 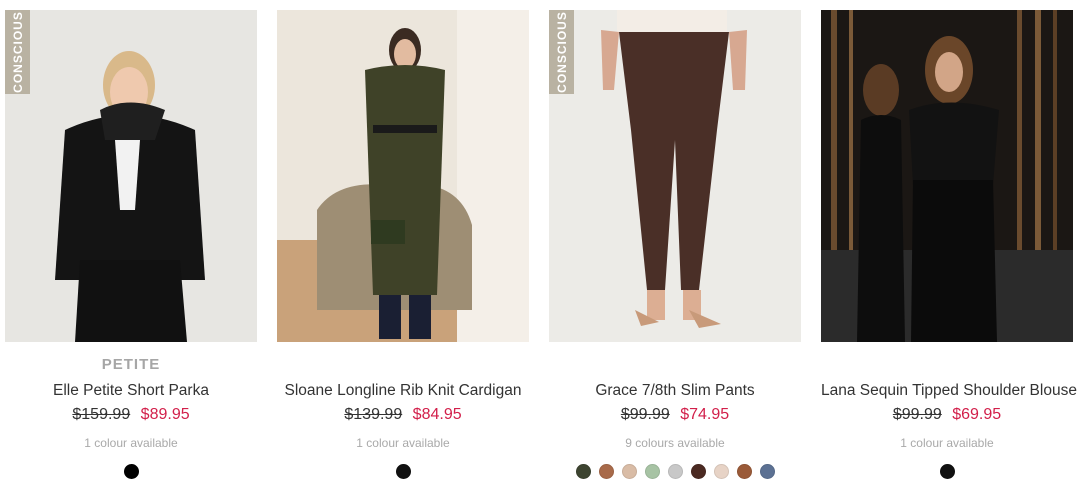 I want to click on sale-price: $84.95, so click(x=437, y=414).